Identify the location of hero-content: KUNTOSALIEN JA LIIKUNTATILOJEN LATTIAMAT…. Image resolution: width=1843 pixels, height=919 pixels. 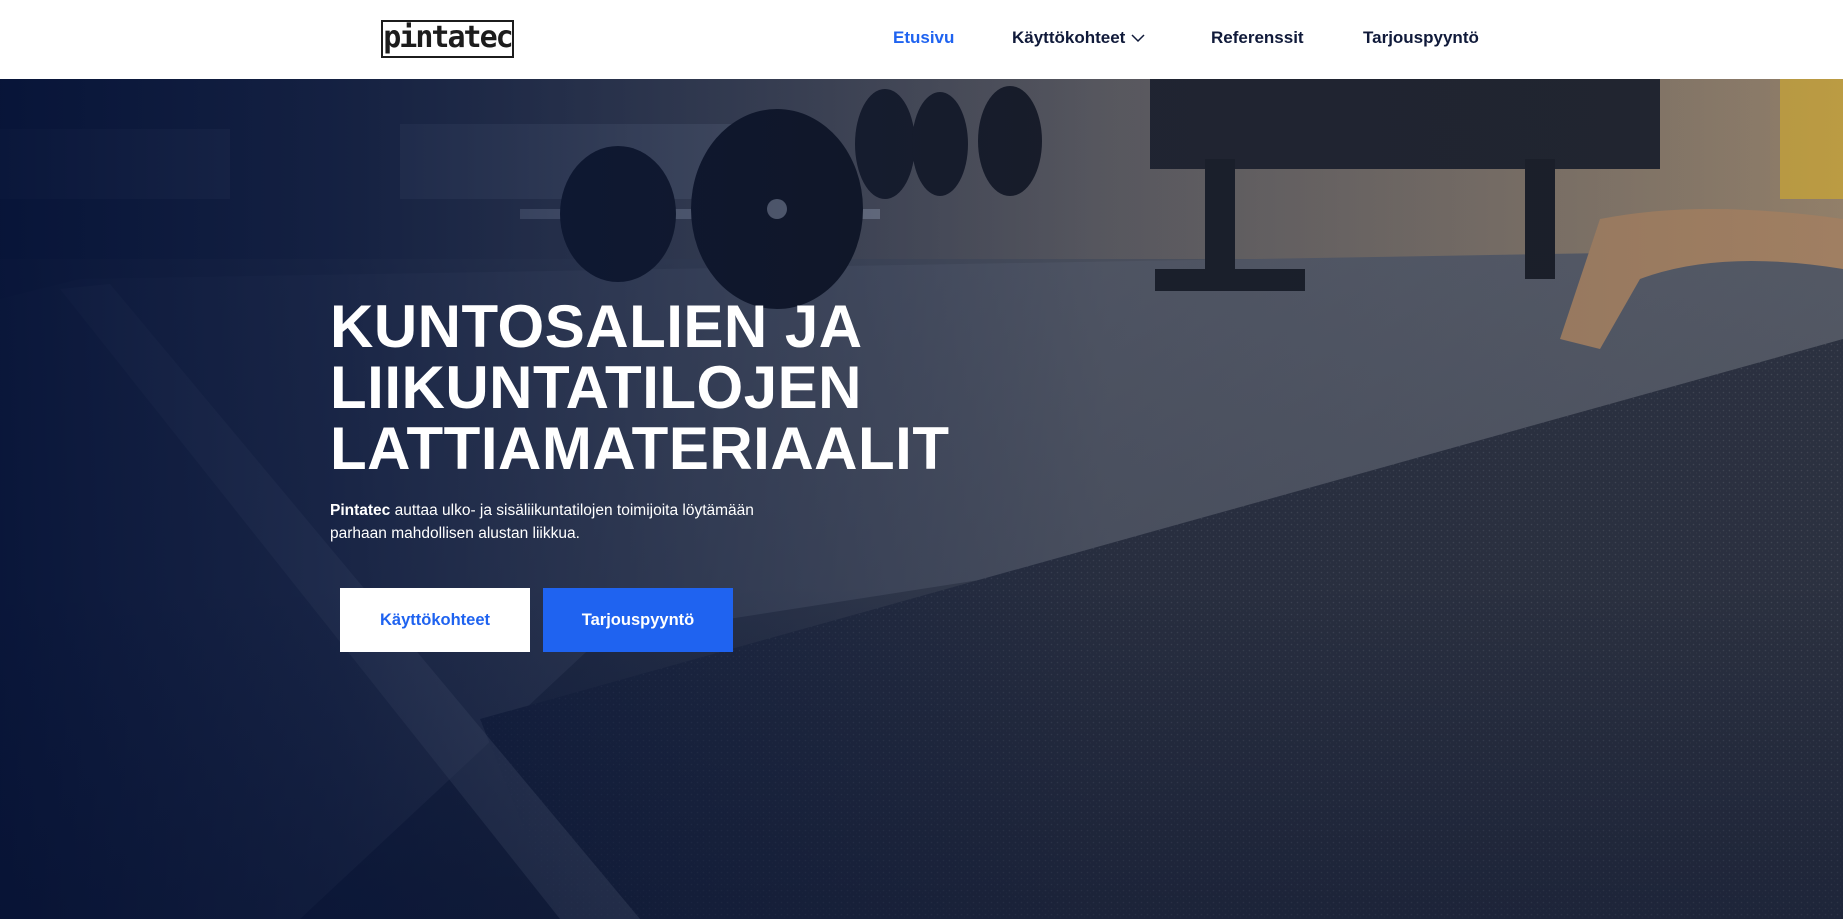
(690, 420).